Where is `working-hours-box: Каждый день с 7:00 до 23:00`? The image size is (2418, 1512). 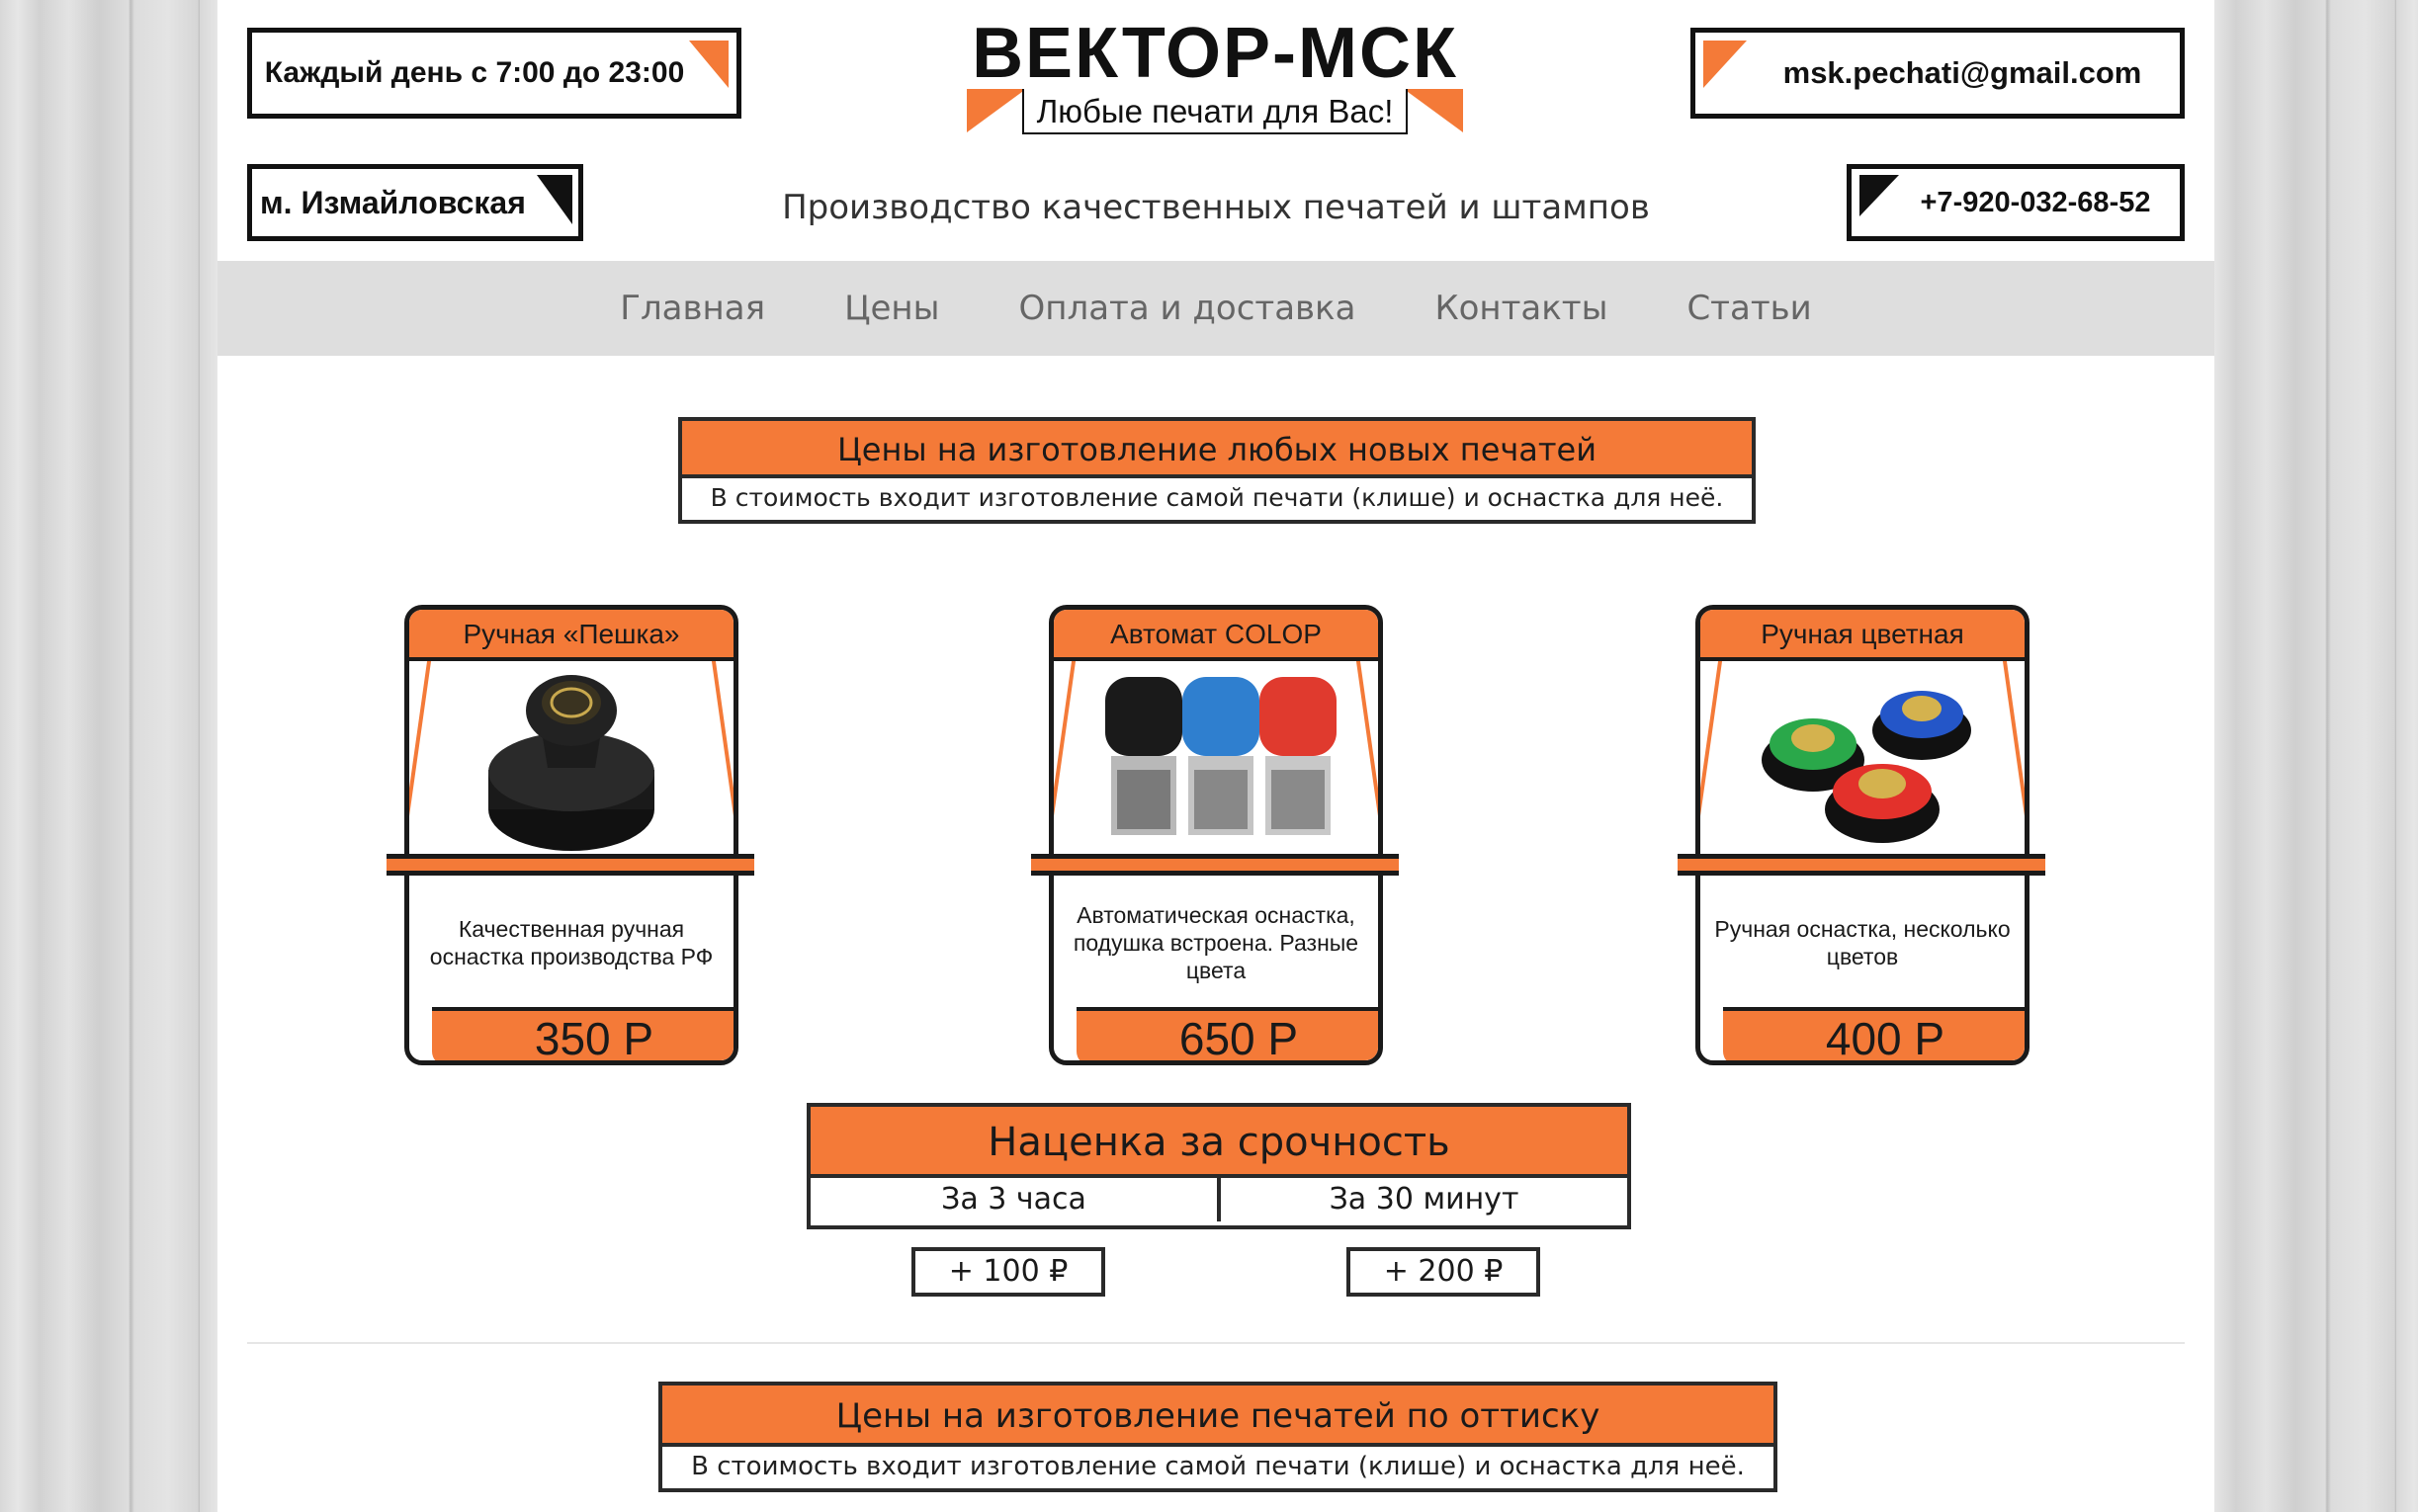 working-hours-box: Каждый день с 7:00 до 23:00 is located at coordinates (494, 73).